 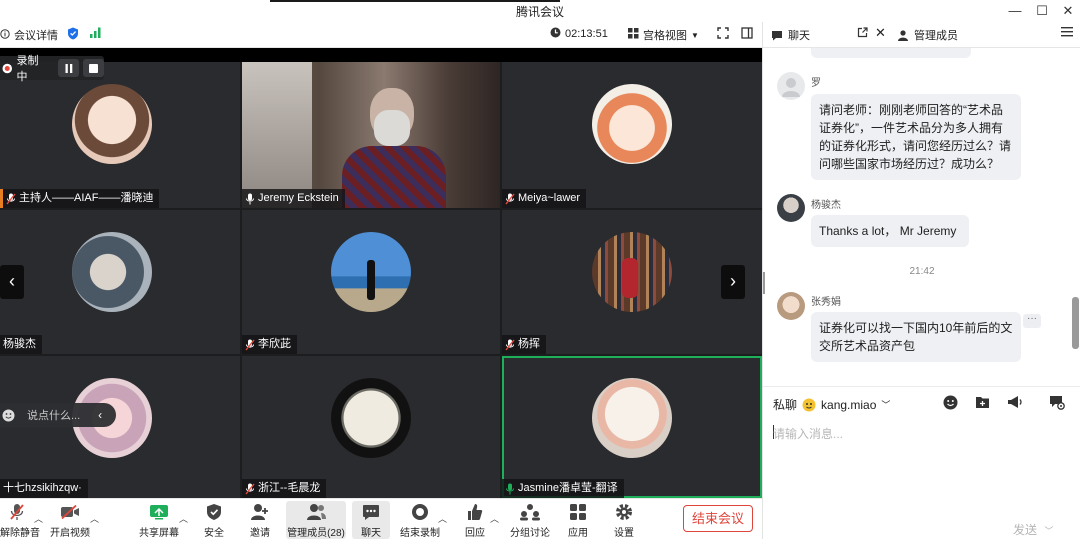 I want to click on close-panel-icon: ✕, so click(x=880, y=33).